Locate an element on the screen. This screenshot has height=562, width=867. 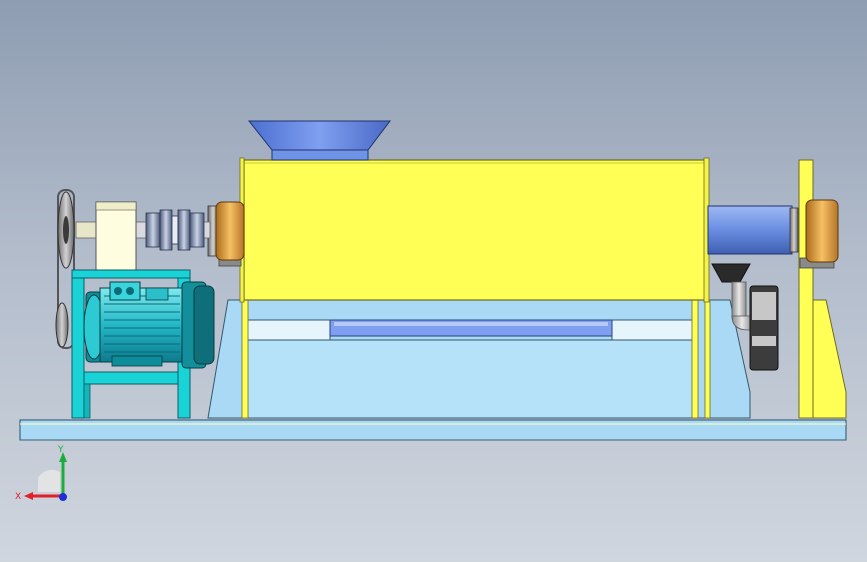
belt-pulley is located at coordinates (65, 269).